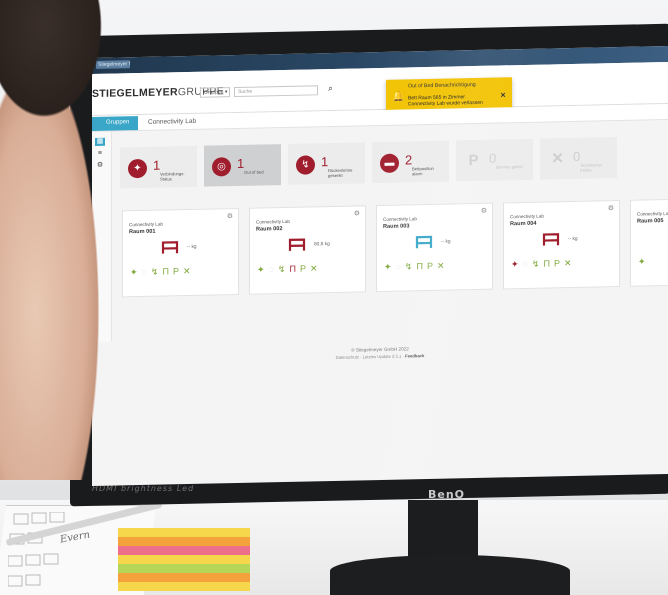 Image resolution: width=668 pixels, height=595 pixels. Describe the element at coordinates (55, 65) in the screenshot. I see `person-hair` at that location.